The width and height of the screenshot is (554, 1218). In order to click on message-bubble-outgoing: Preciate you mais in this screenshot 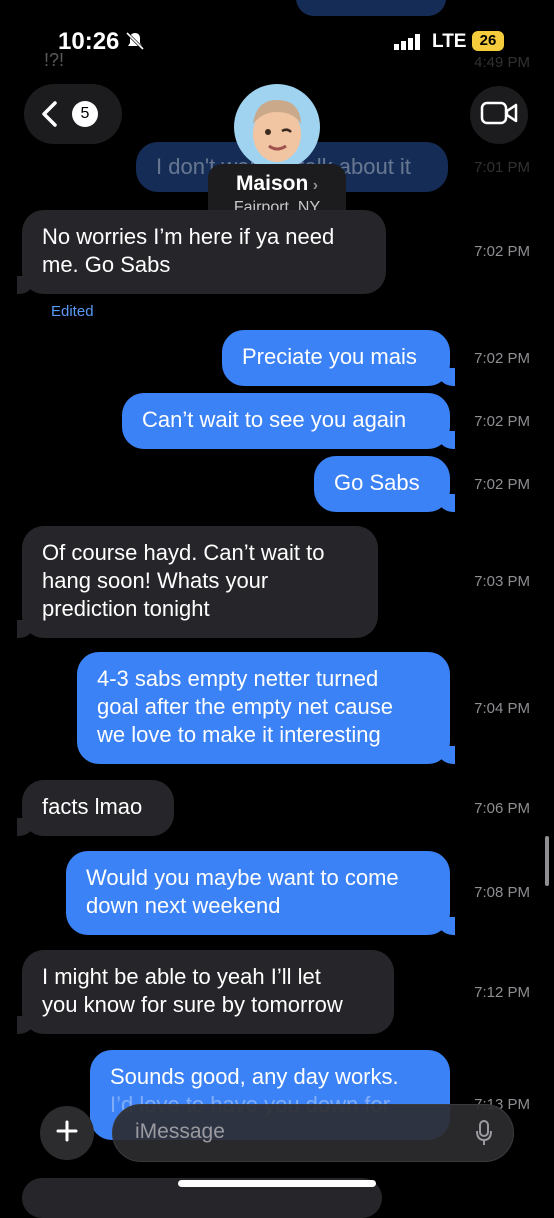, I will do `click(338, 358)`.